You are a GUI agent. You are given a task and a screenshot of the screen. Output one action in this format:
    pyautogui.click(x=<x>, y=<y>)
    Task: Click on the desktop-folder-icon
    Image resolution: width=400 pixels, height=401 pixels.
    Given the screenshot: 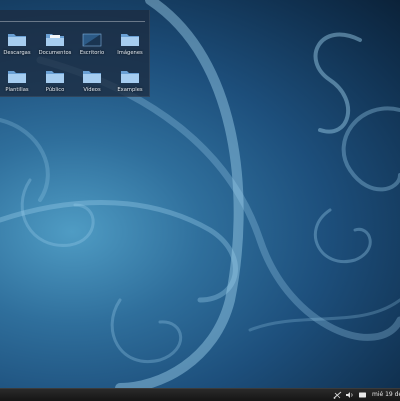 What is the action you would take?
    pyautogui.click(x=92, y=40)
    